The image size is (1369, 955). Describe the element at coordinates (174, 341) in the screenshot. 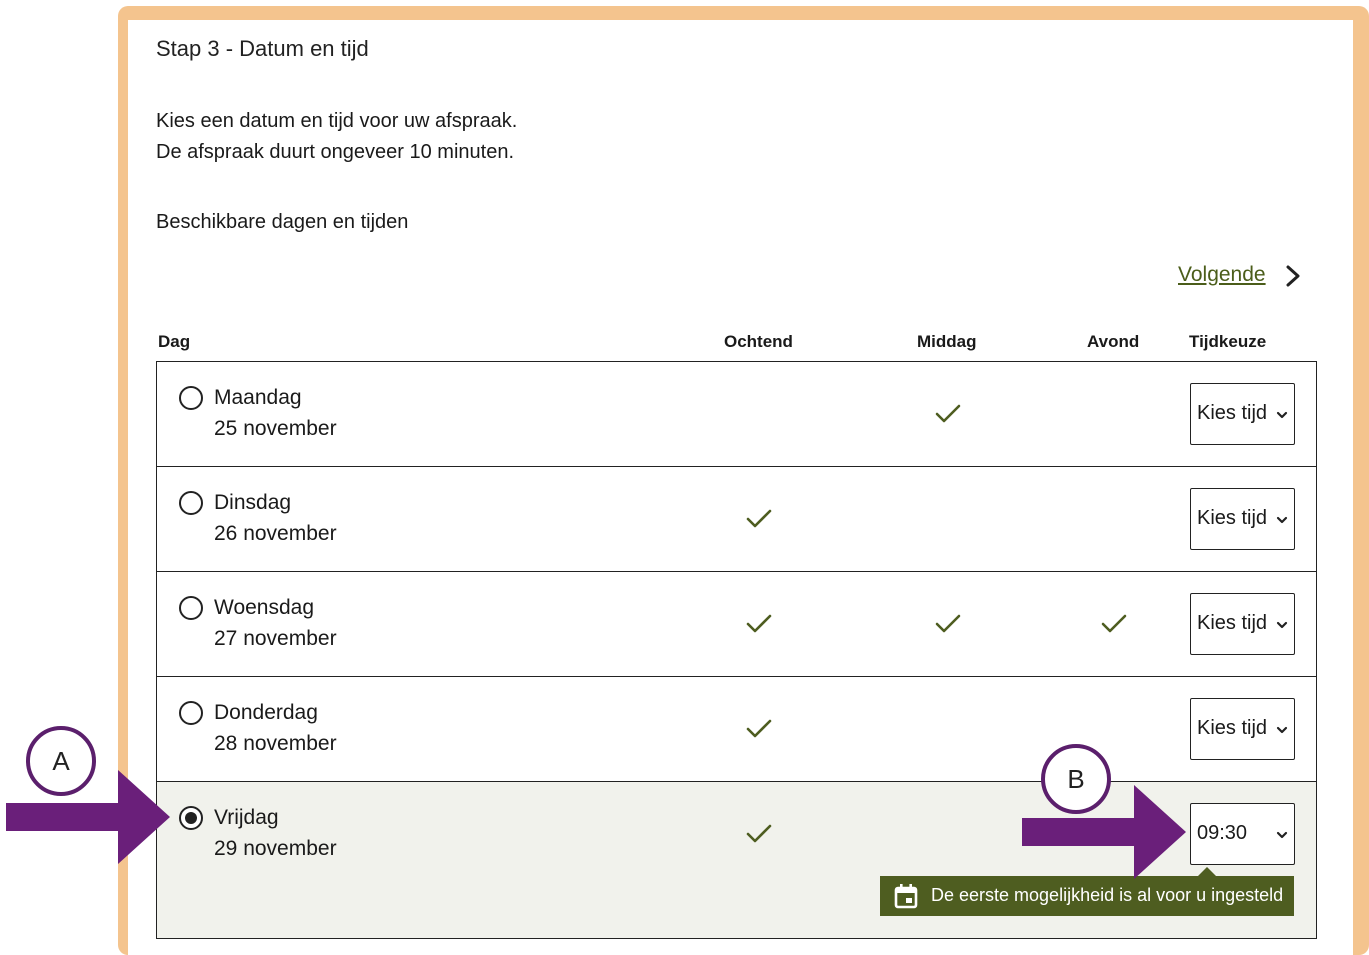

I see `column-header-day: Dag` at that location.